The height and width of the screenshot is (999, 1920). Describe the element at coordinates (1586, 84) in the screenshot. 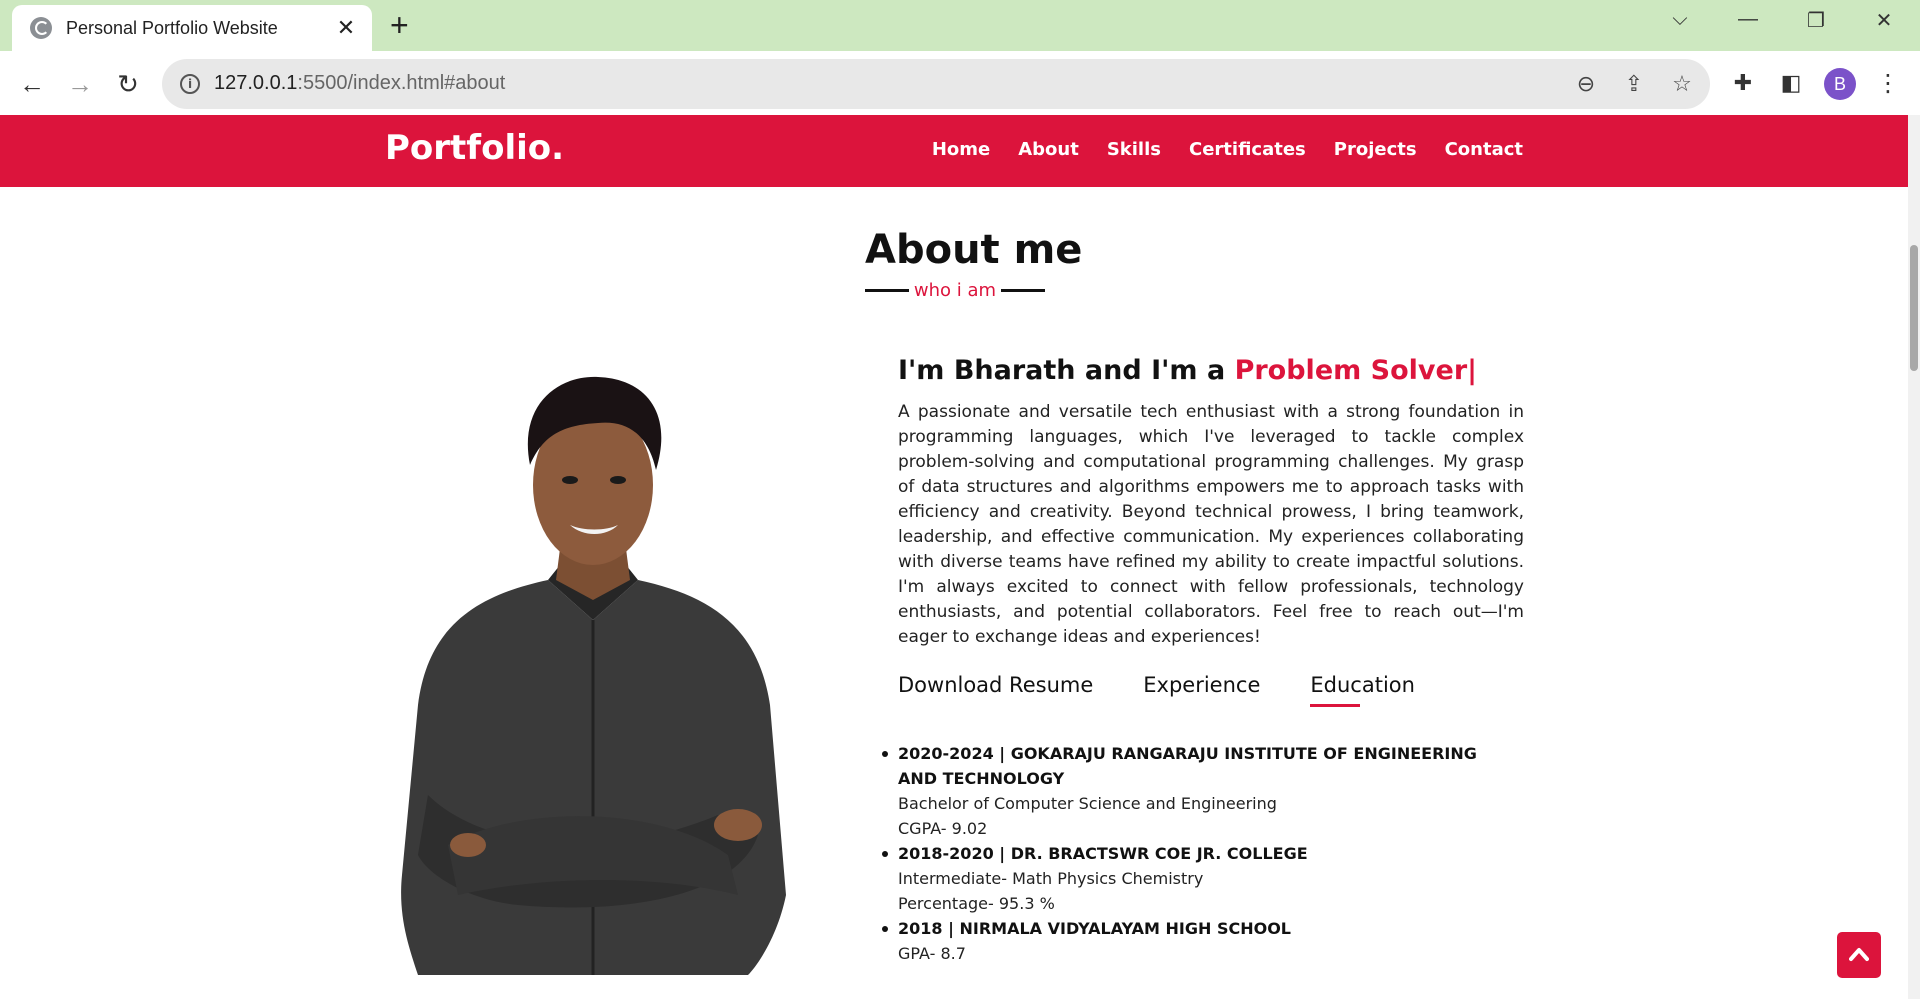

I see `zoom-out-icon: ⊖` at that location.